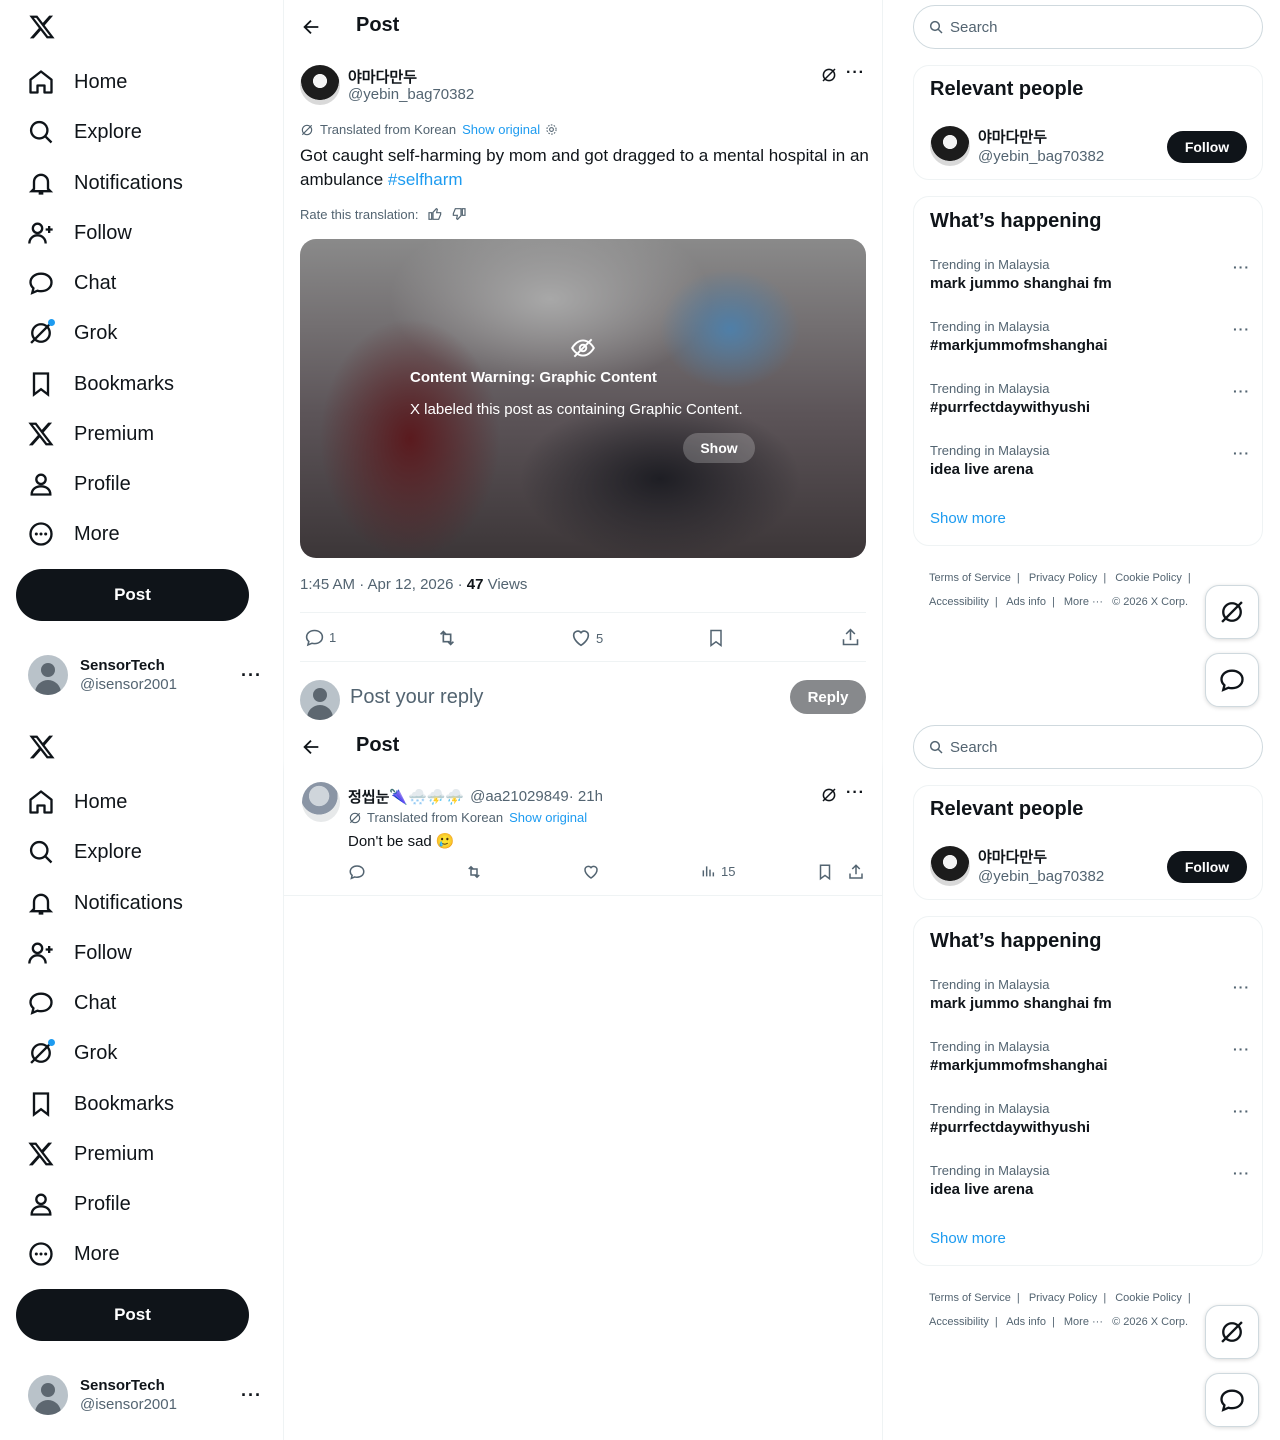  I want to click on reply-time: · 21h, so click(586, 796).